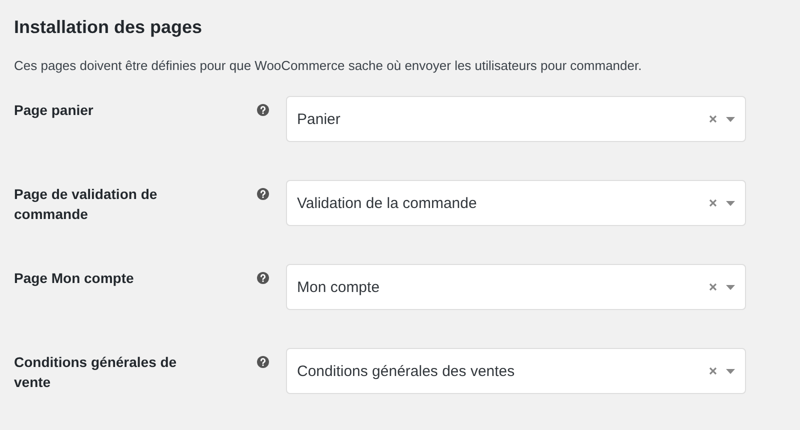 This screenshot has height=430, width=800. What do you see at coordinates (328, 66) in the screenshot?
I see `section-description: Ces pages doivent être définies pour que WooCommerce sache où envoyer les utilisateurs pour commander.` at bounding box center [328, 66].